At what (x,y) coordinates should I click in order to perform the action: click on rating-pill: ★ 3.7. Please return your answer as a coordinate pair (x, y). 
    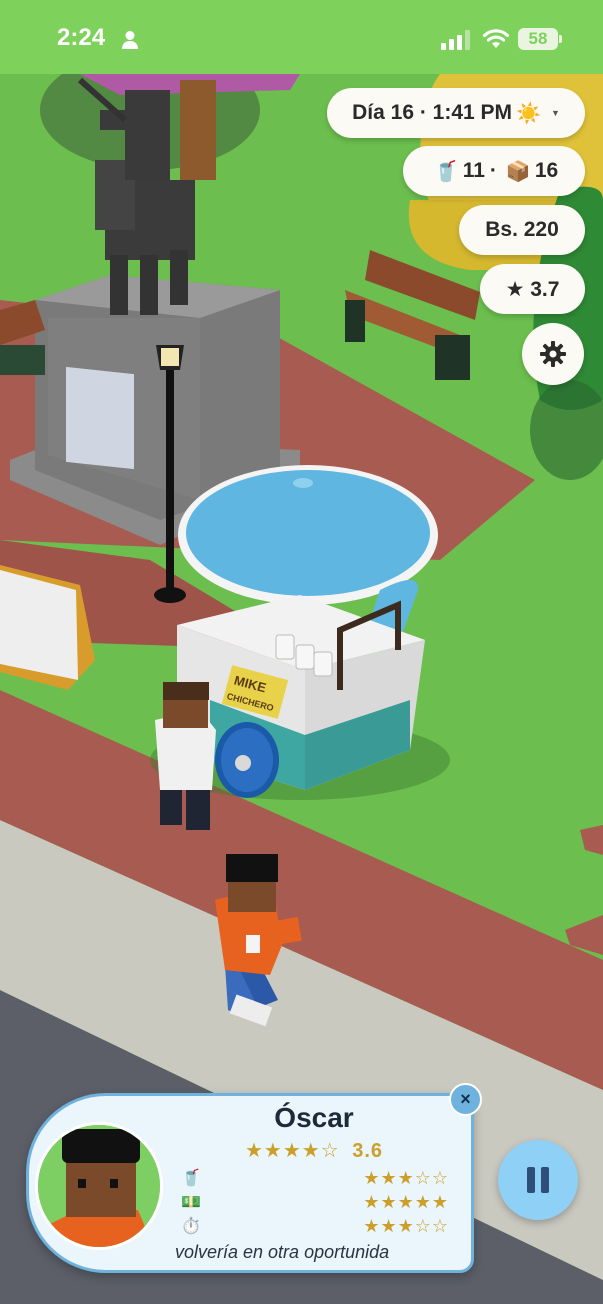
    Looking at the image, I should click on (532, 289).